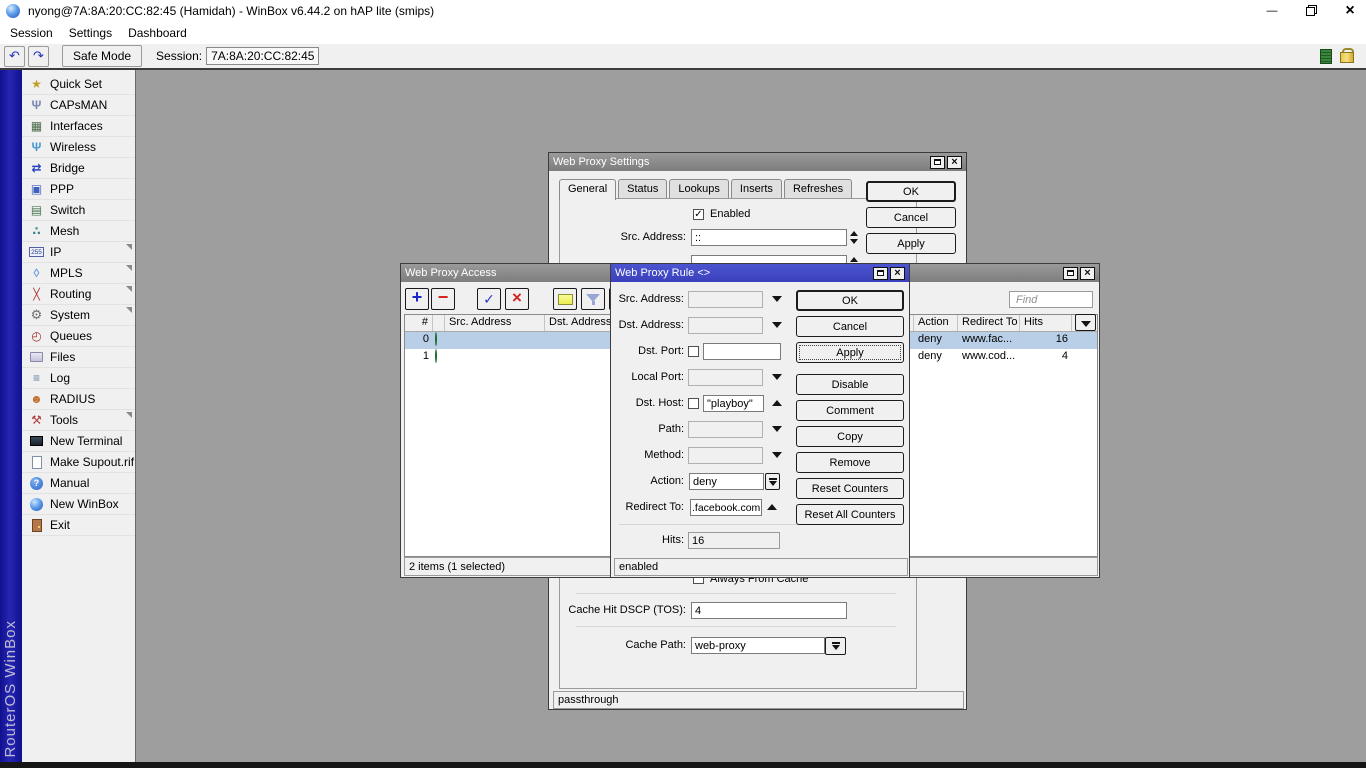 The width and height of the screenshot is (1366, 768). Describe the element at coordinates (78, 525) in the screenshot. I see `sidebar-item-exit: Exit` at that location.